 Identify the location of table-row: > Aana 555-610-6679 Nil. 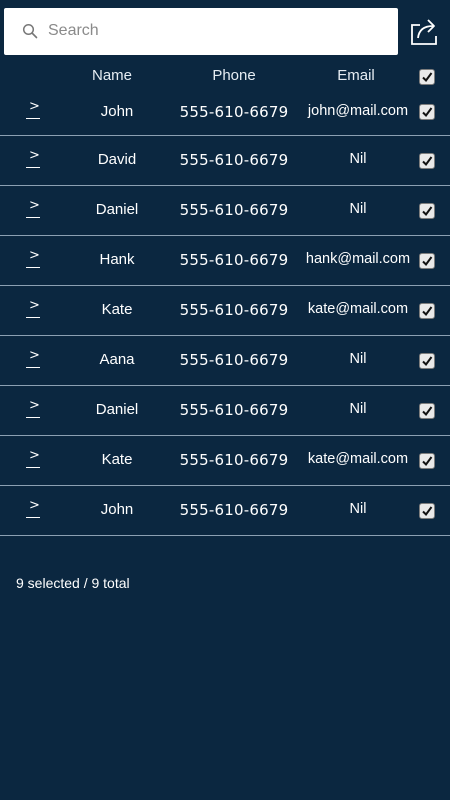
(225, 361).